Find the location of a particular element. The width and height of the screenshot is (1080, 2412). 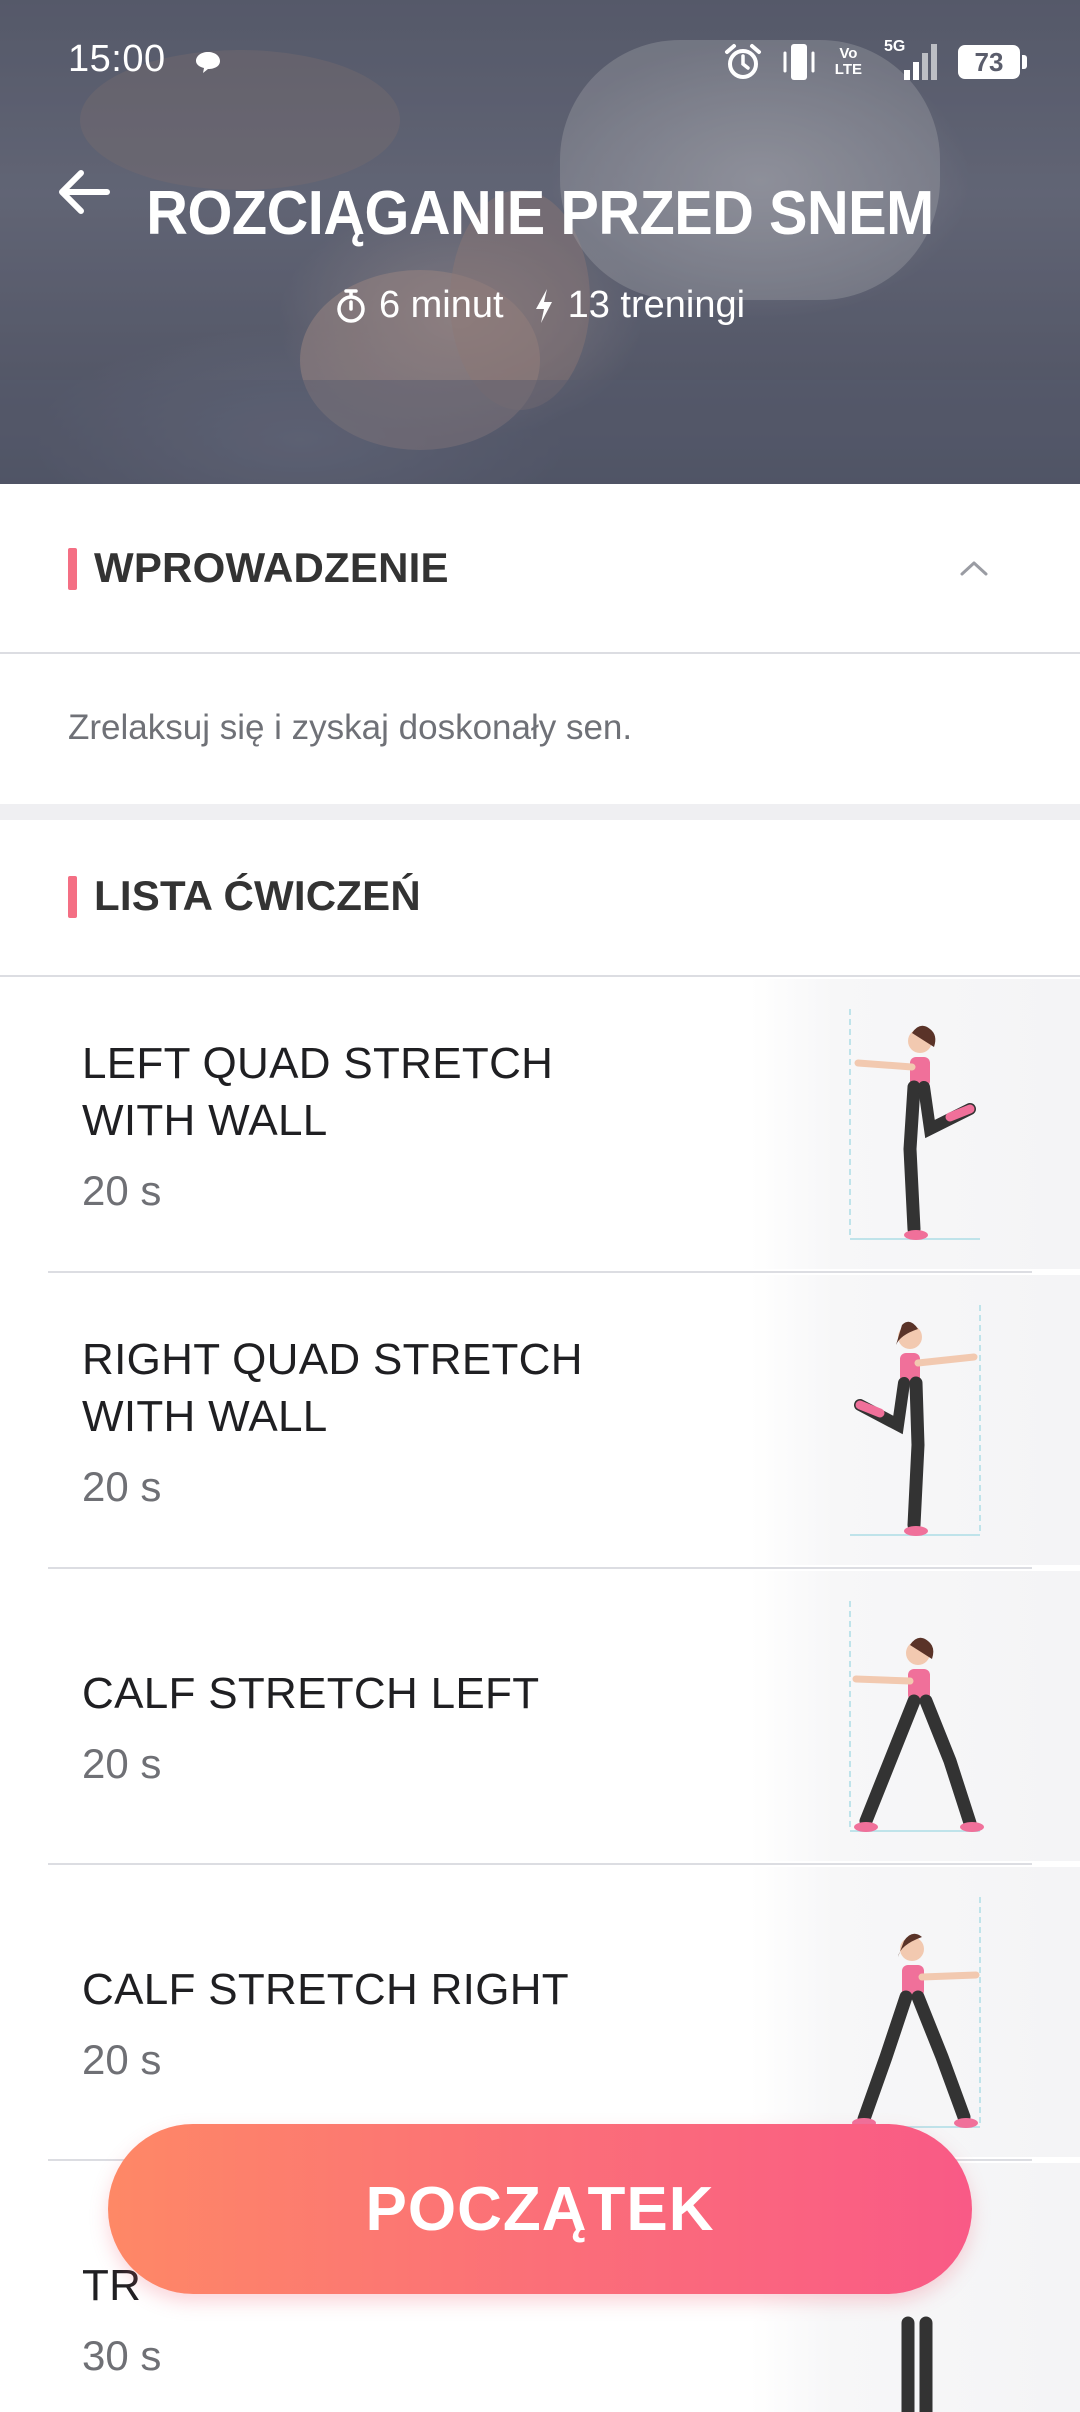

workouts-info: 13 treningi is located at coordinates (638, 305).